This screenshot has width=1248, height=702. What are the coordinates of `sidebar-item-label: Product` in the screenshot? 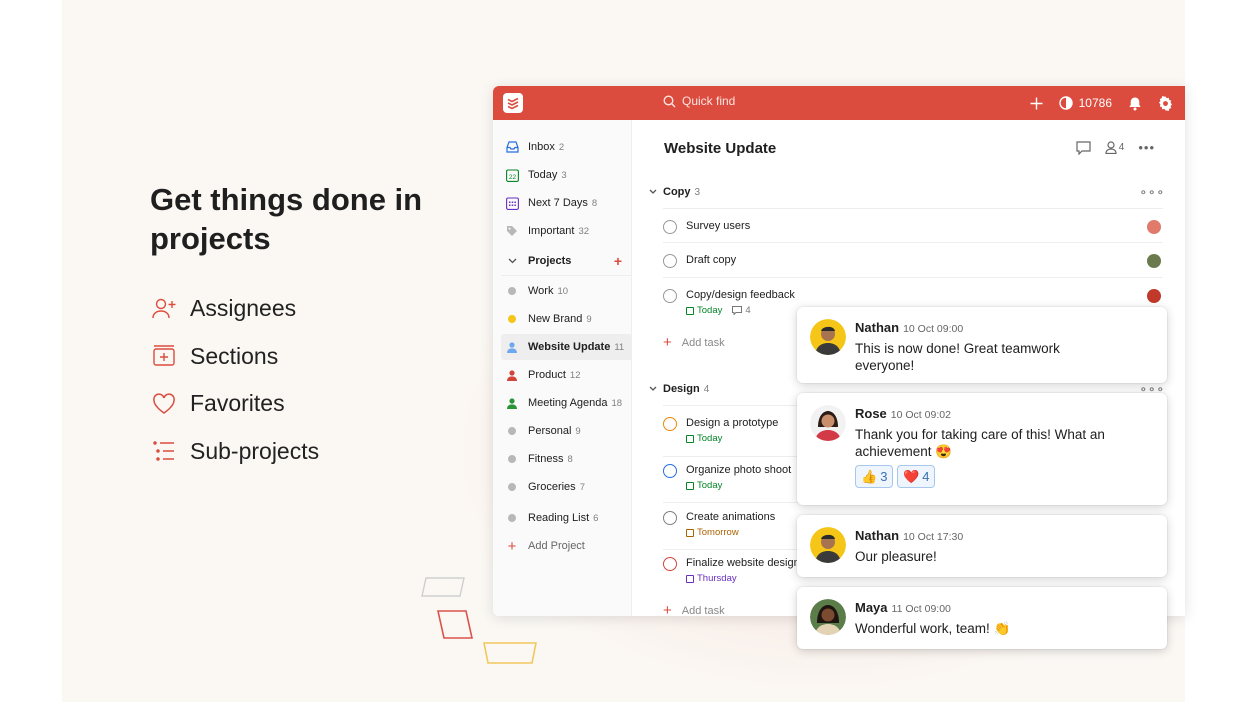 It's located at (547, 375).